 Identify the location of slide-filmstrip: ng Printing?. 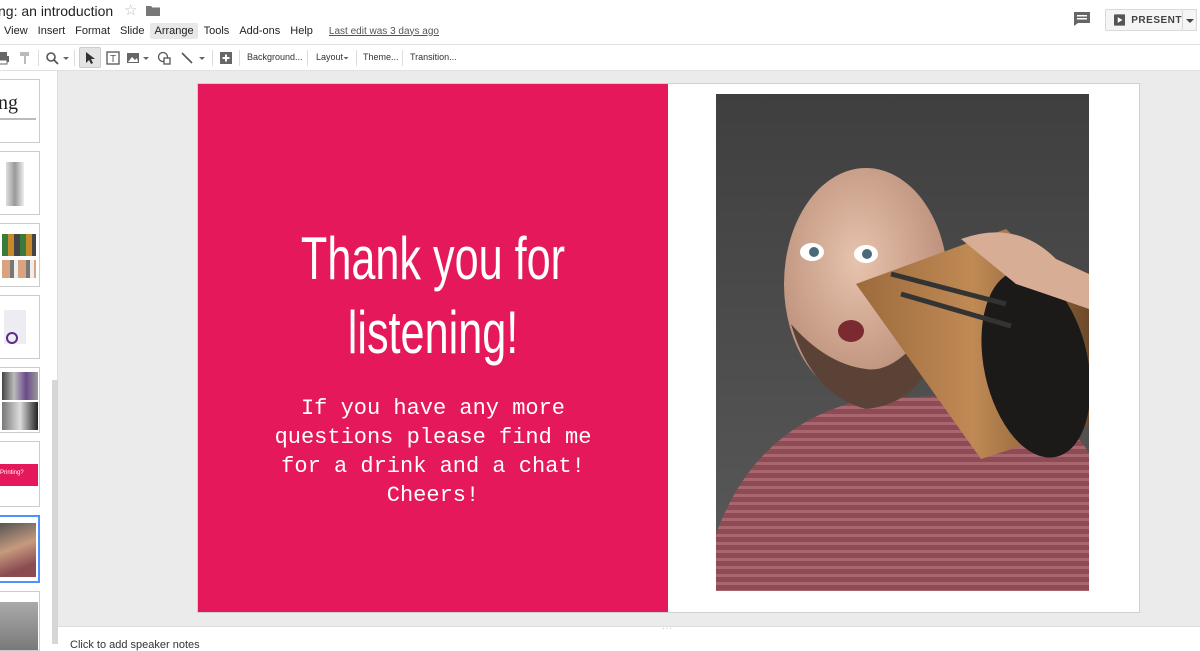
(29, 361).